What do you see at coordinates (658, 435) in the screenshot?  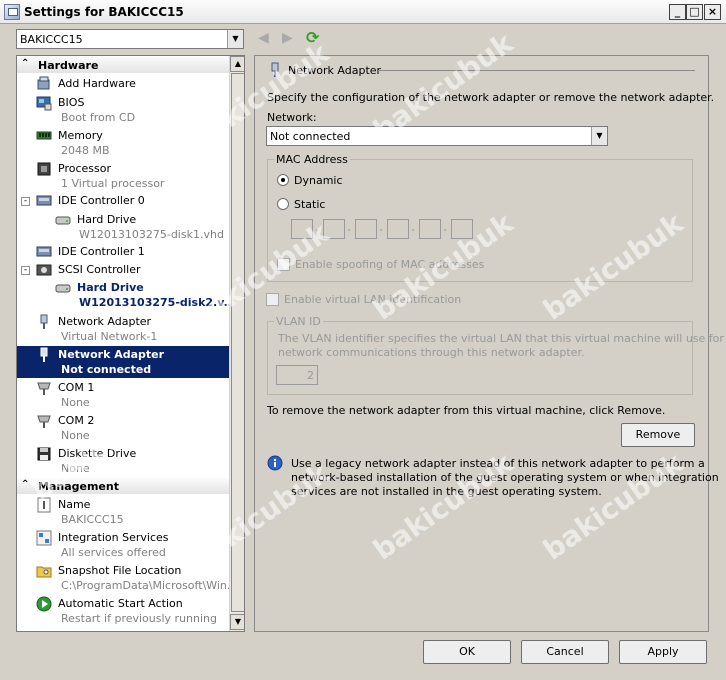 I see `remove-button: Remove` at bounding box center [658, 435].